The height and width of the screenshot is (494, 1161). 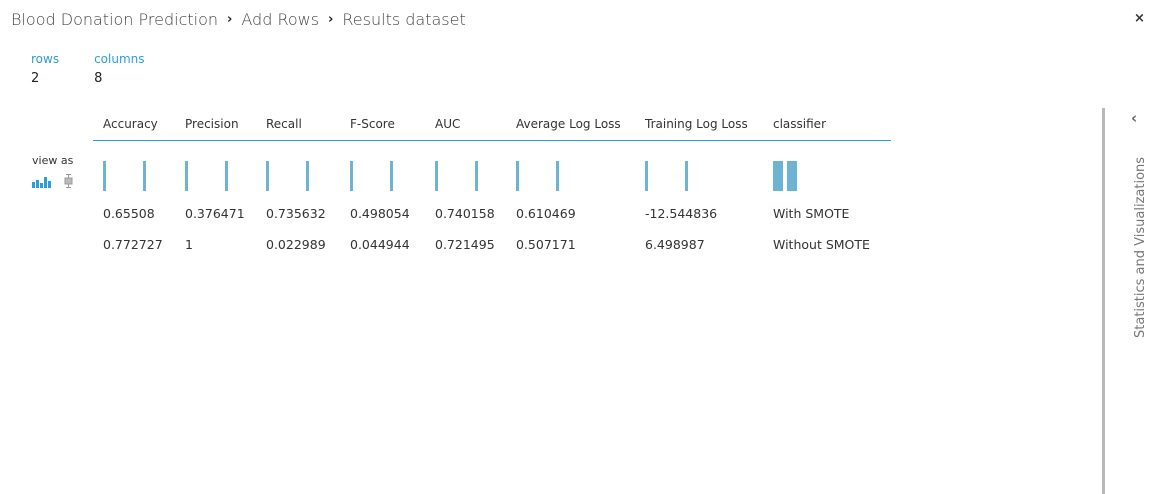 What do you see at coordinates (134, 244) in the screenshot?
I see `table-cell: 0.772727` at bounding box center [134, 244].